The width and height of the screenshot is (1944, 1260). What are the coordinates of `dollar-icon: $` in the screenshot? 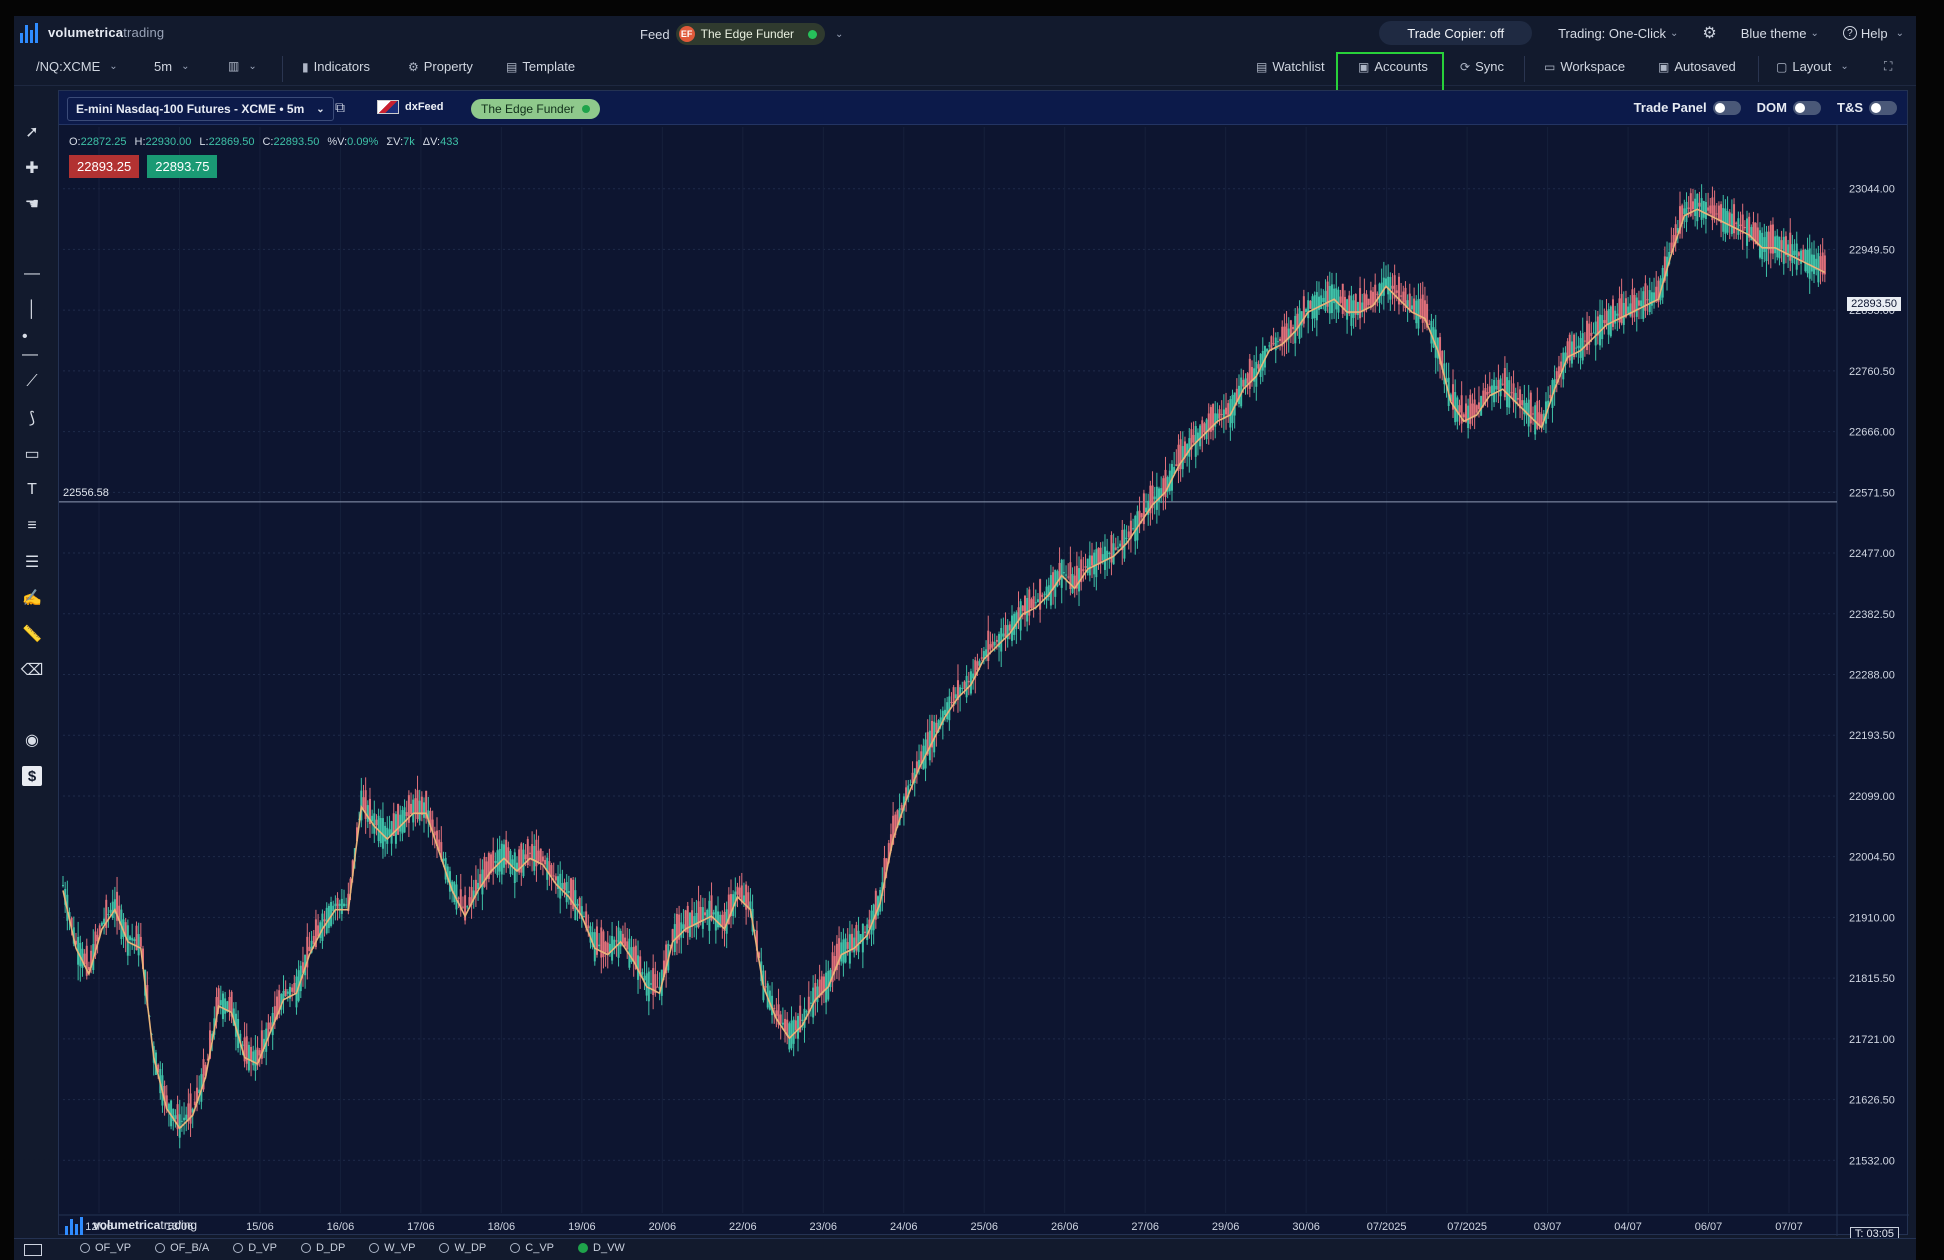 It's located at (32, 776).